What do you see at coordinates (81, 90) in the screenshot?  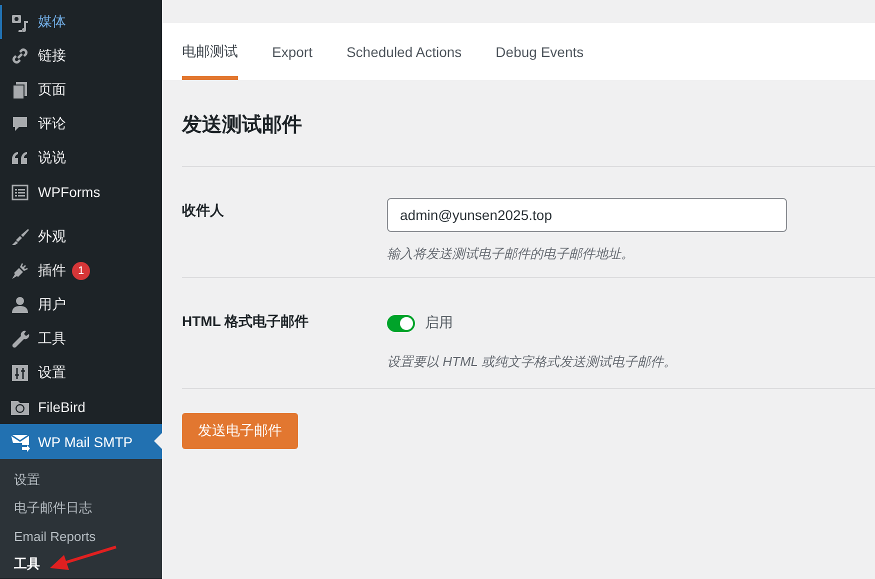 I see `menu-item: 页面` at bounding box center [81, 90].